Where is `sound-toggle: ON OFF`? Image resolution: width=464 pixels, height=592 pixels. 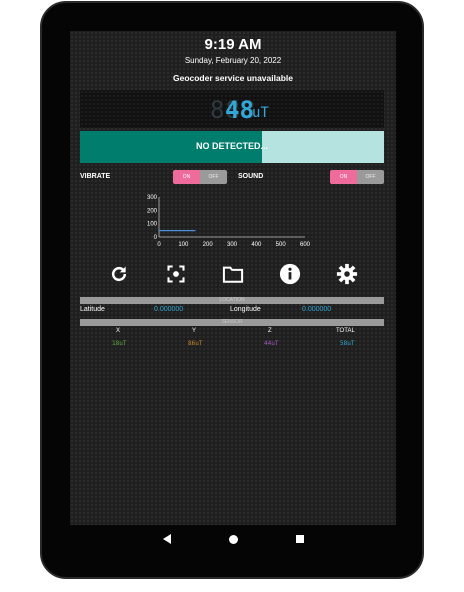
sound-toggle: ON OFF is located at coordinates (357, 177).